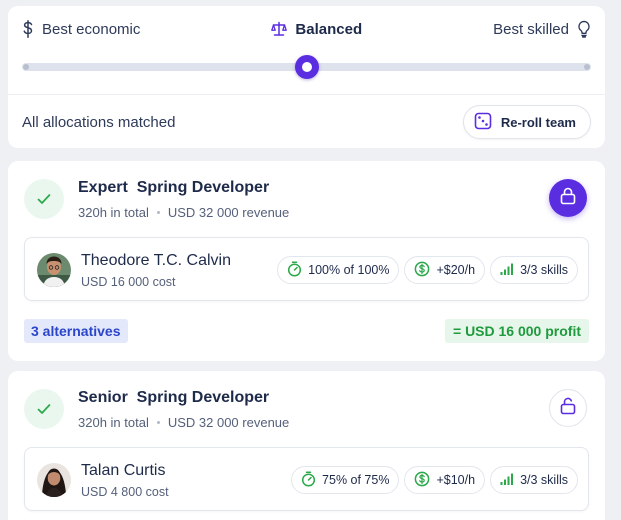  What do you see at coordinates (587, 67) in the screenshot?
I see `slider-max-marker` at bounding box center [587, 67].